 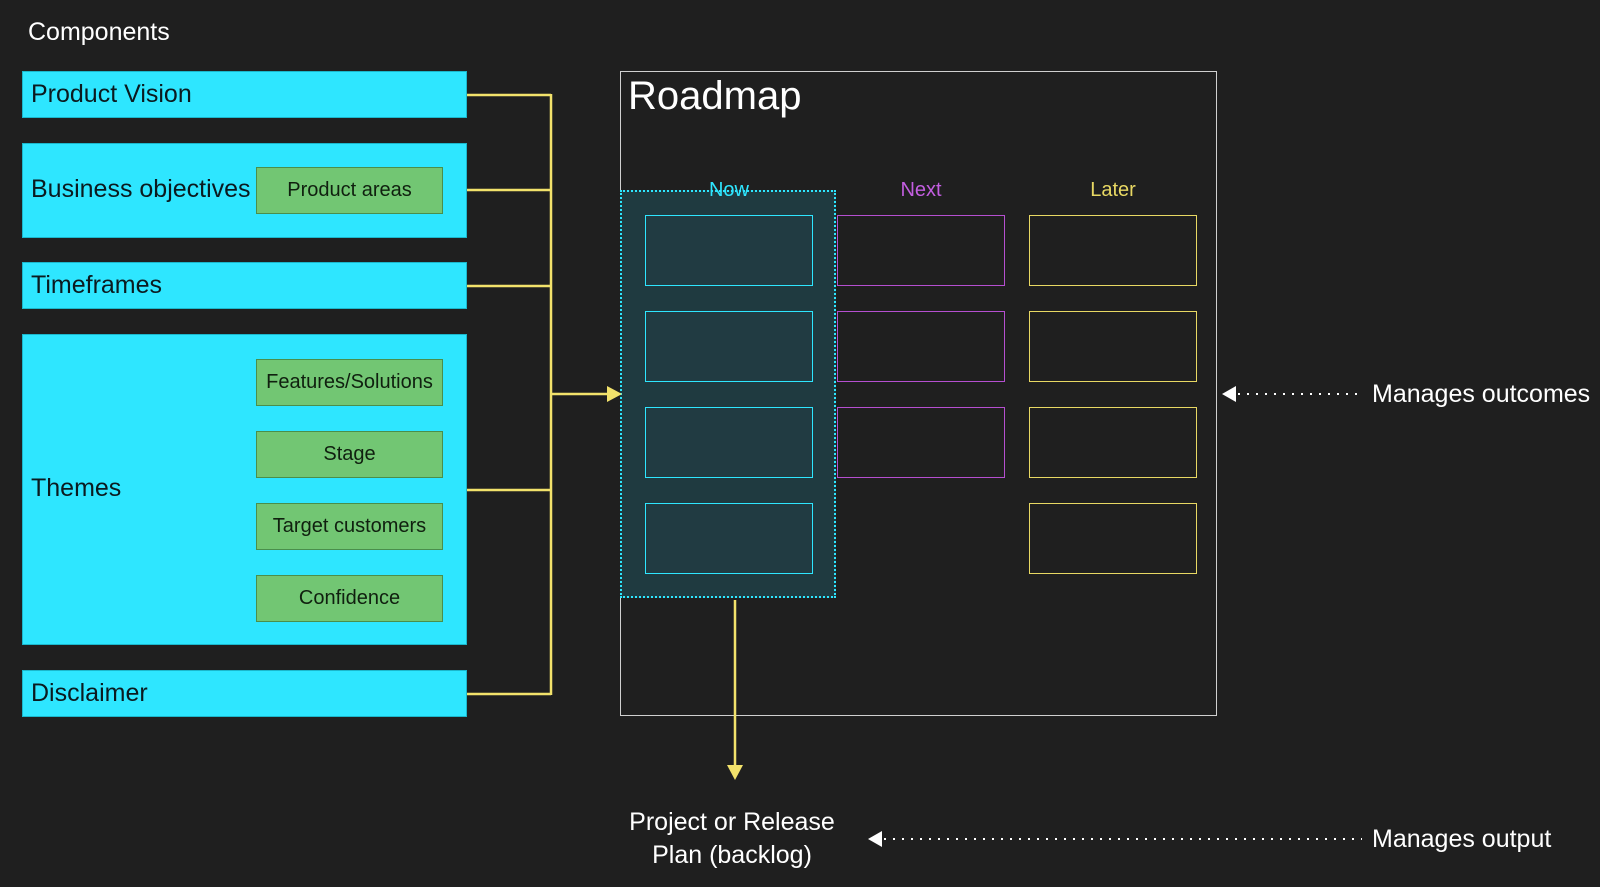 I want to click on arrow-to-roadmap-icon, so click(x=614, y=394).